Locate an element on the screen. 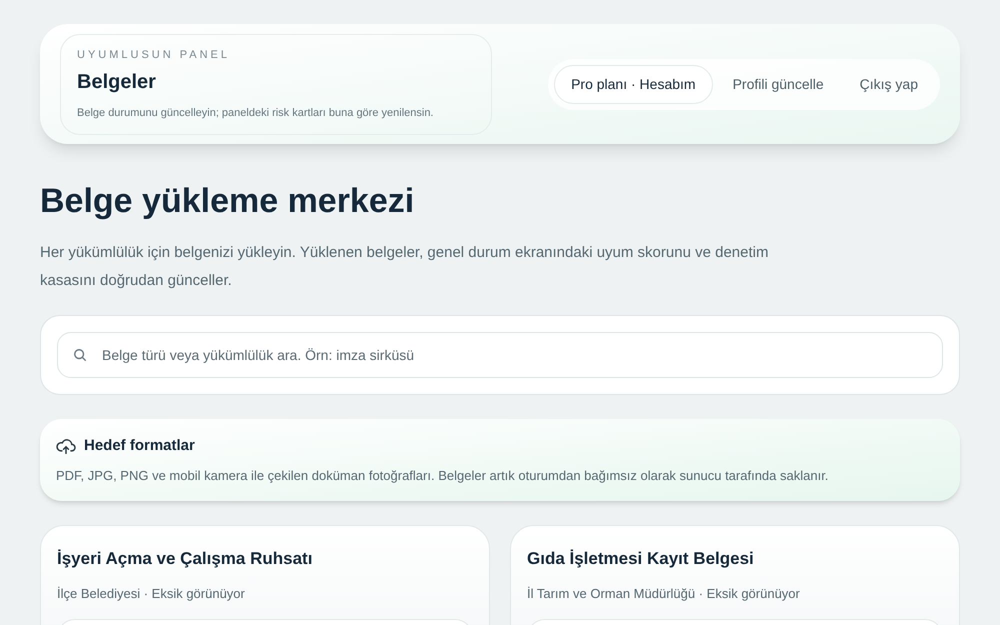 Image resolution: width=1000 pixels, height=625 pixels. cloud-upload-icon is located at coordinates (66, 446).